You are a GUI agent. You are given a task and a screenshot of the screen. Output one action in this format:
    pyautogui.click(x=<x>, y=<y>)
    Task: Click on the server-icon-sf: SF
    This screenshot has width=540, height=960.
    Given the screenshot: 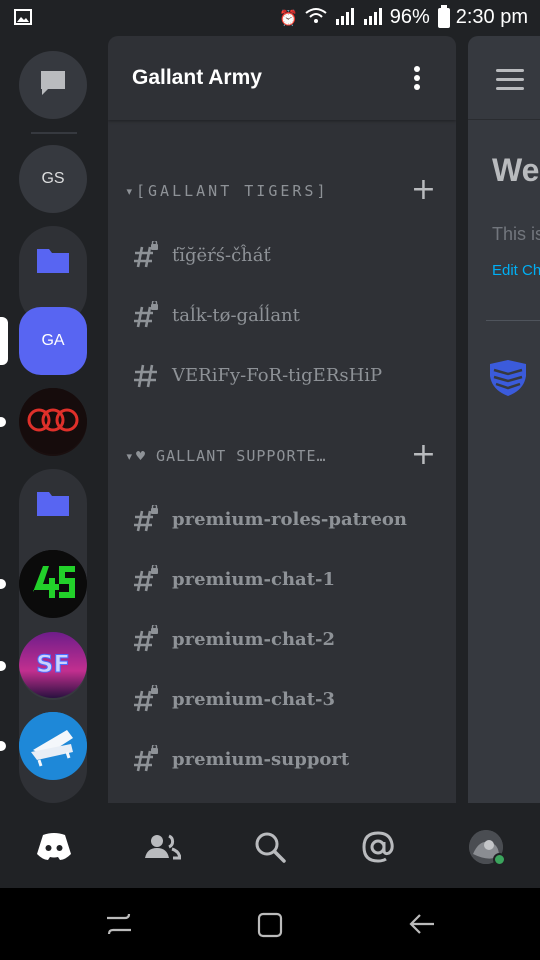 What is the action you would take?
    pyautogui.click(x=53, y=666)
    